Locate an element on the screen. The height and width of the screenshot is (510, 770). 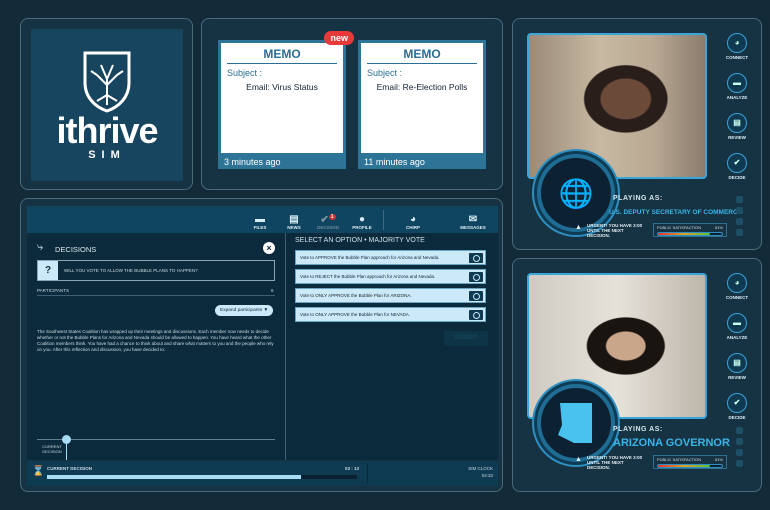
decision-progress-fill is located at coordinates (174, 477).